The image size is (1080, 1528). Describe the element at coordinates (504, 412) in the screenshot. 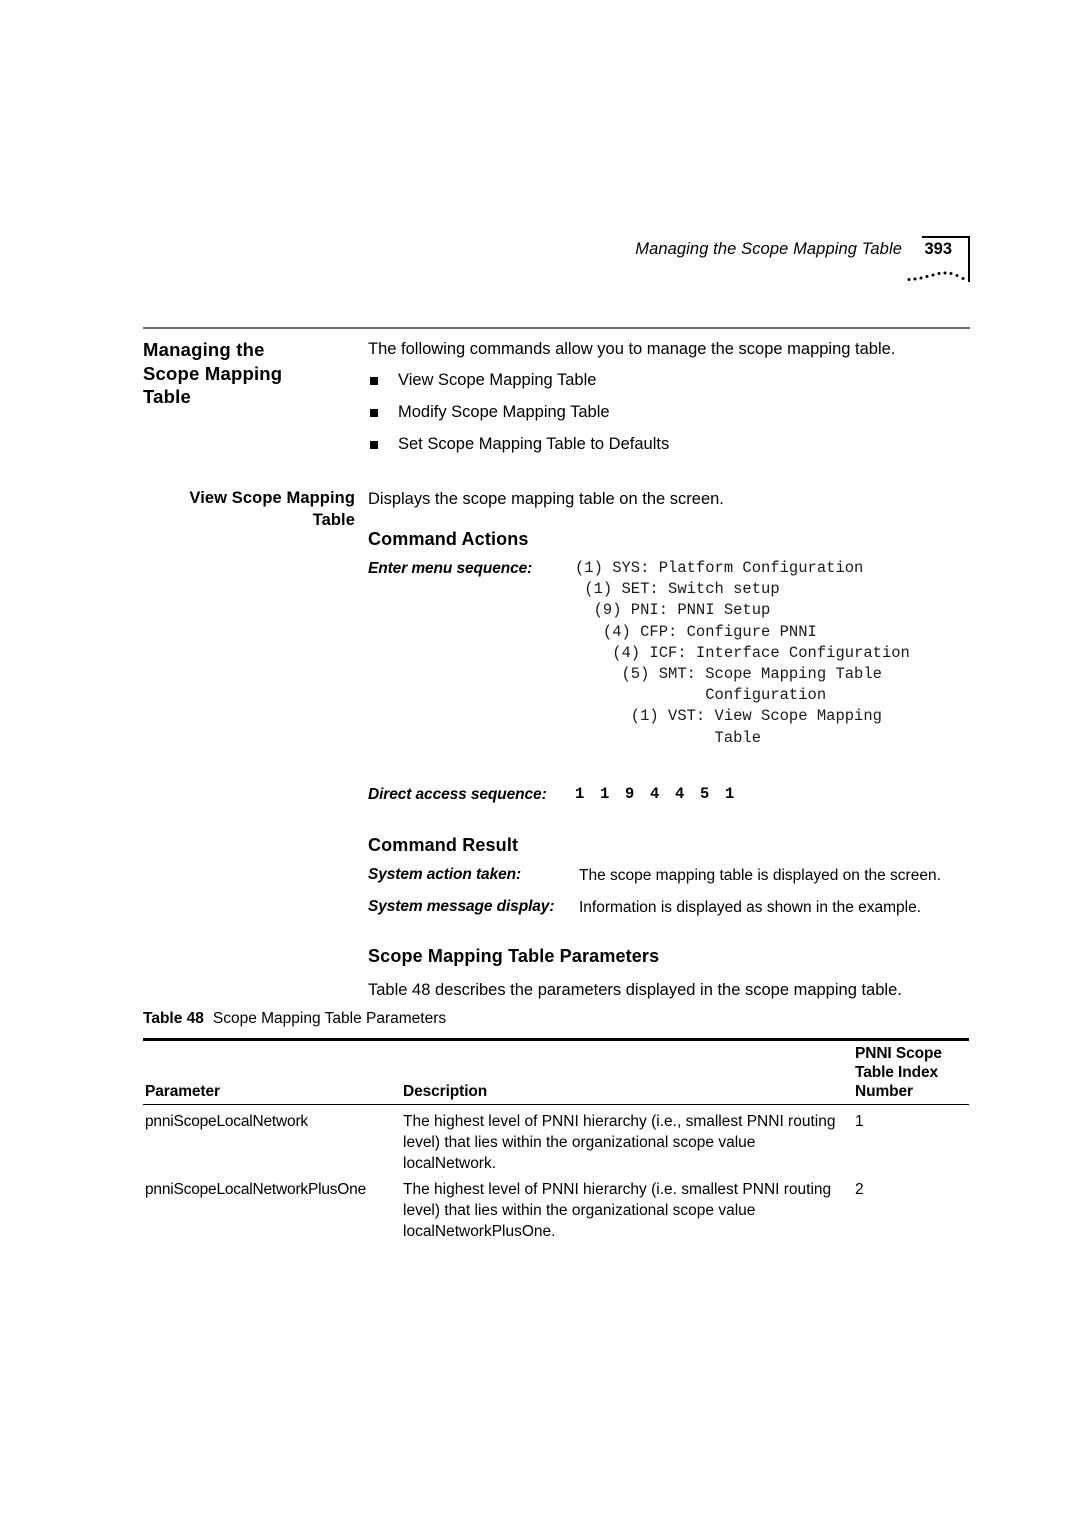

I see `list-item-label: Modify Scope Mapping Table` at that location.